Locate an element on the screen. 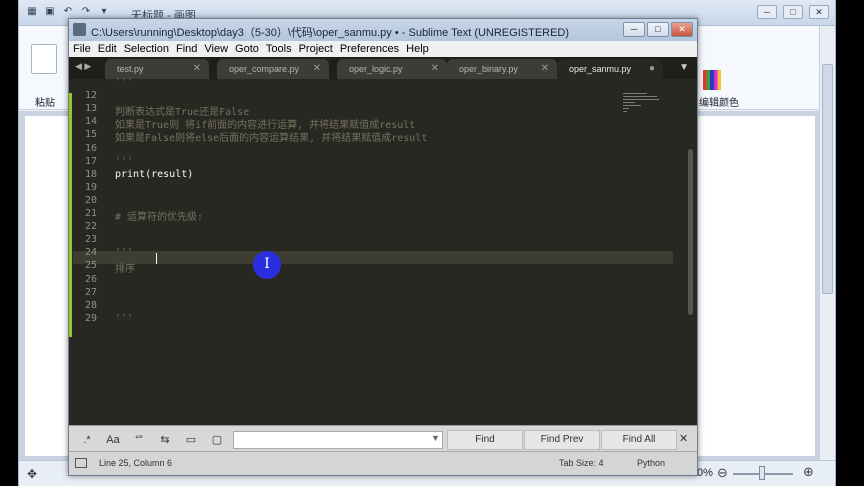 This screenshot has width=864, height=486. regex-toggle: .* is located at coordinates (87, 440).